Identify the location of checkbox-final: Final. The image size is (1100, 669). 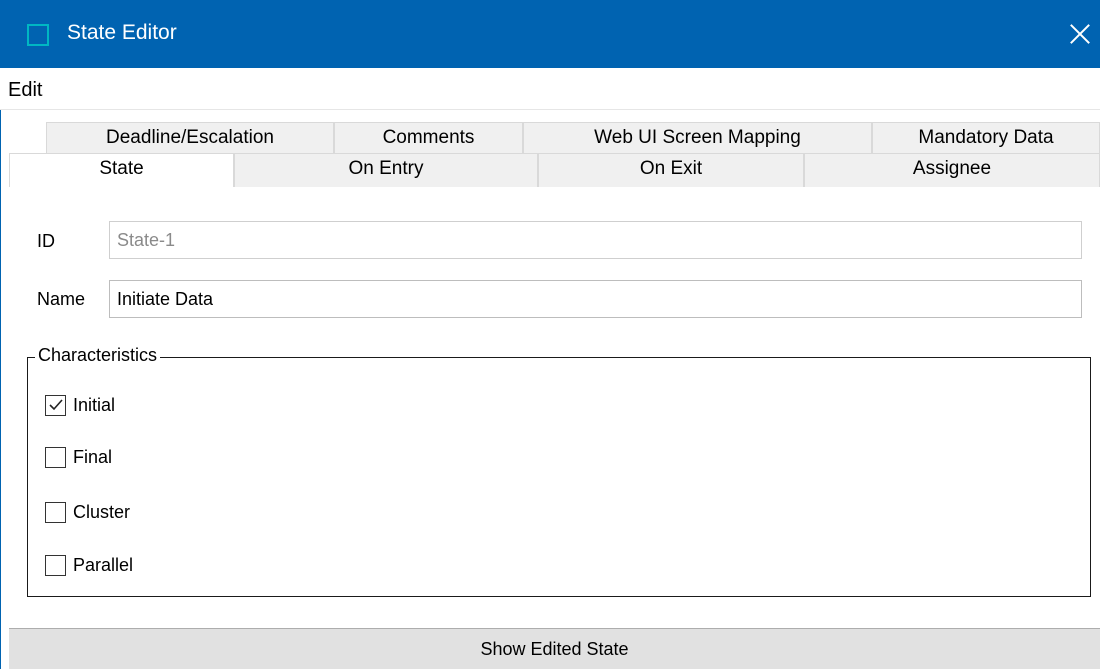
(78, 457).